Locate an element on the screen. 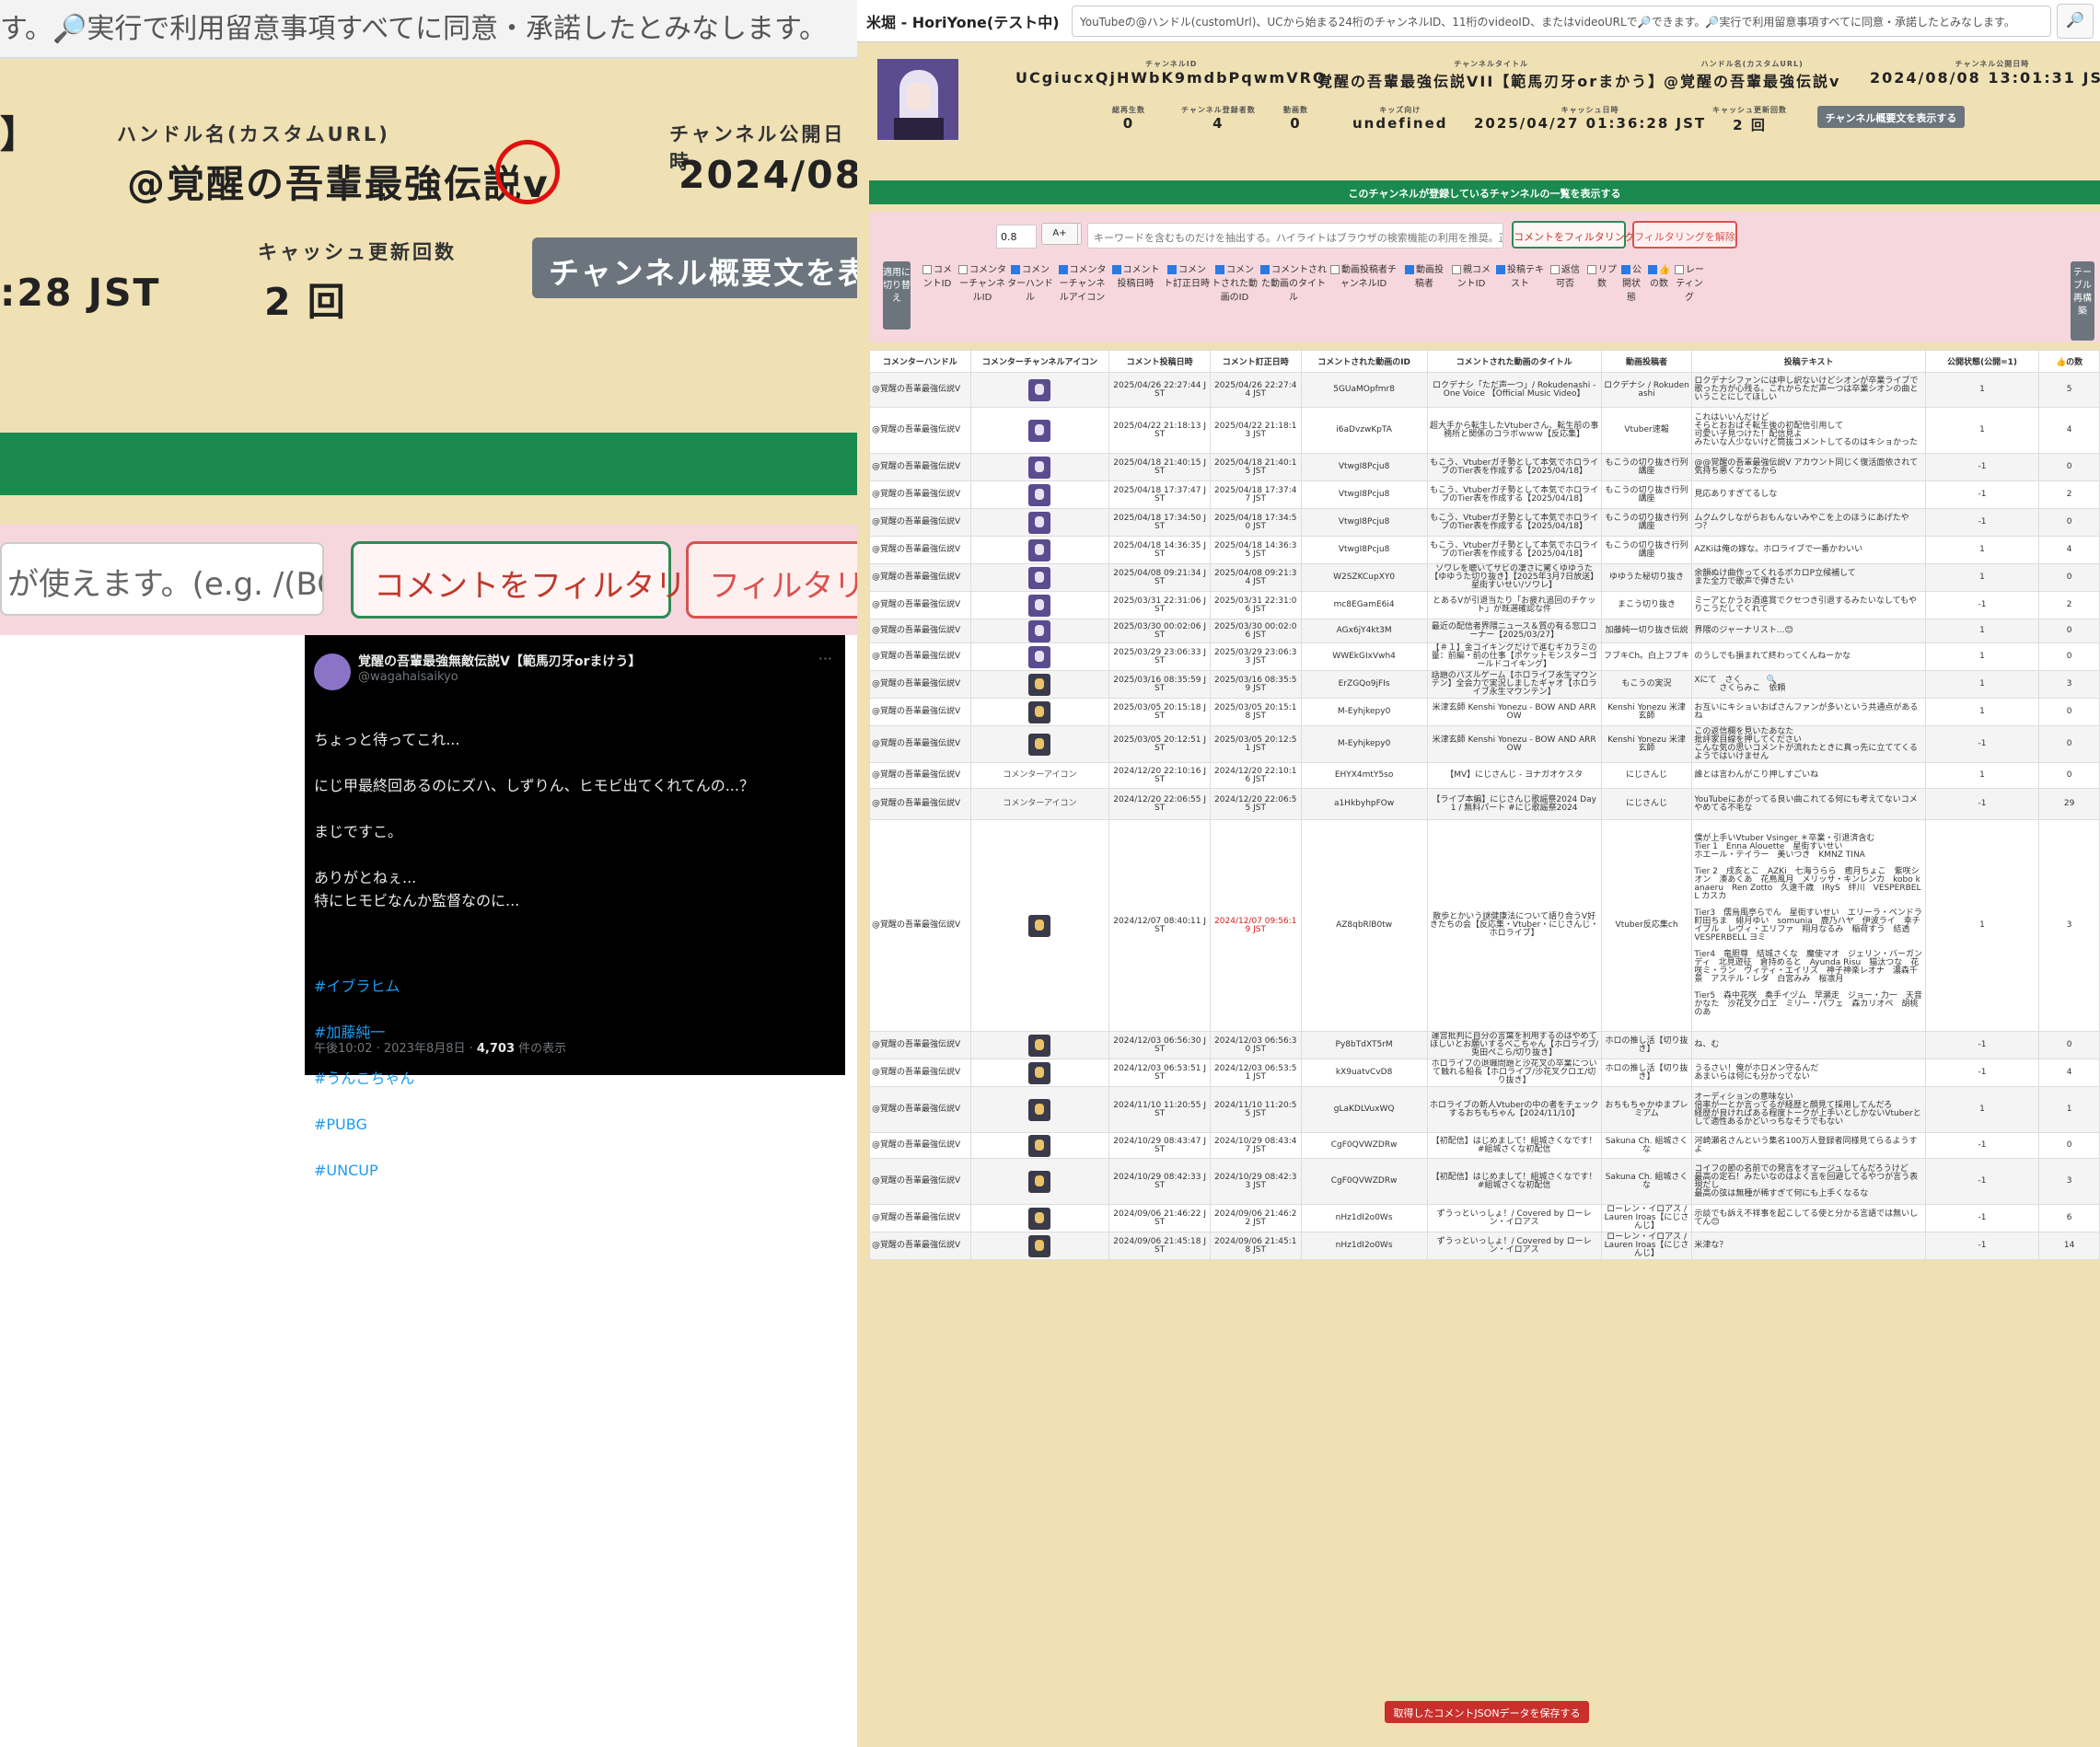 The width and height of the screenshot is (2100, 1747). column-checkbox: コメンターハンドル is located at coordinates (1030, 284).